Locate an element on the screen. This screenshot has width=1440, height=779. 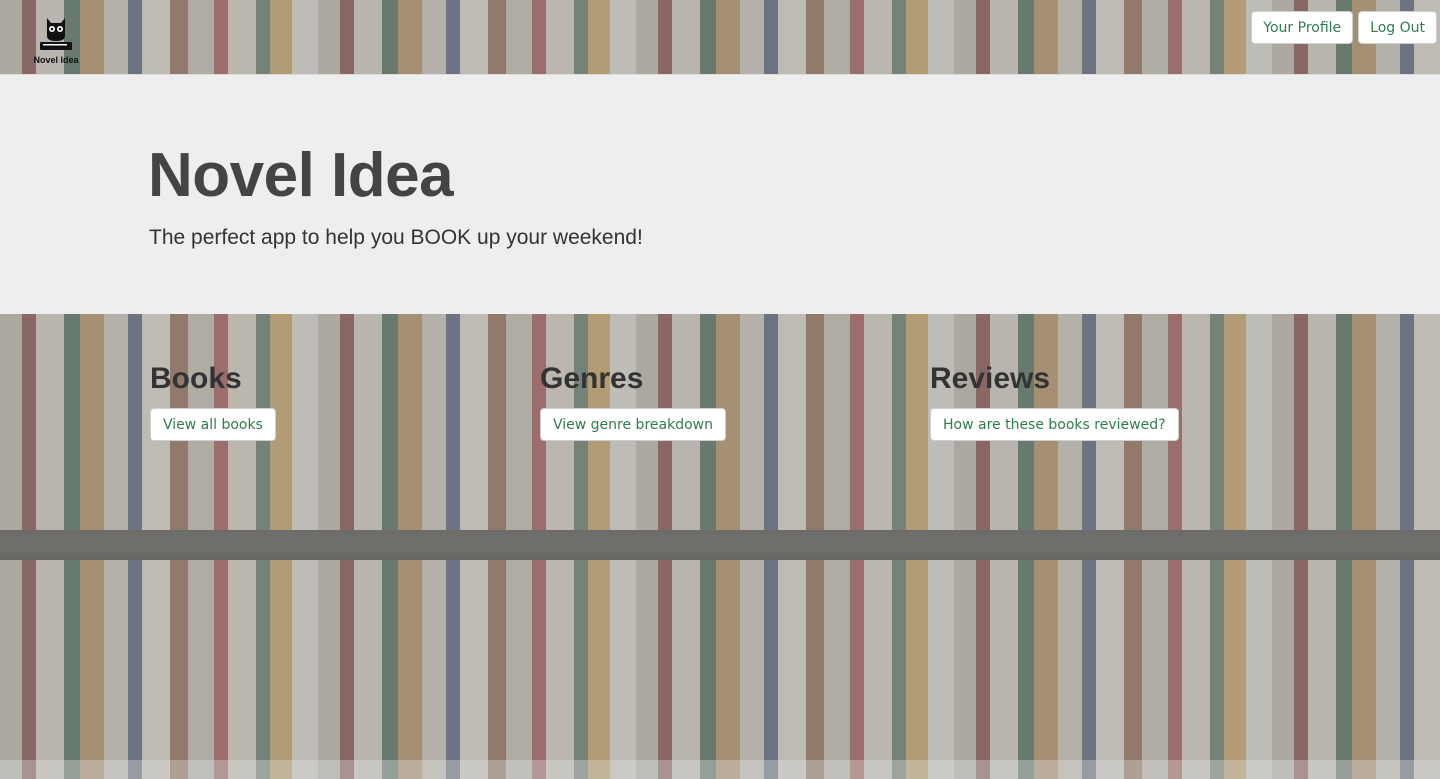
view-genre-breakdown-button: View genre breakdown is located at coordinates (633, 424).